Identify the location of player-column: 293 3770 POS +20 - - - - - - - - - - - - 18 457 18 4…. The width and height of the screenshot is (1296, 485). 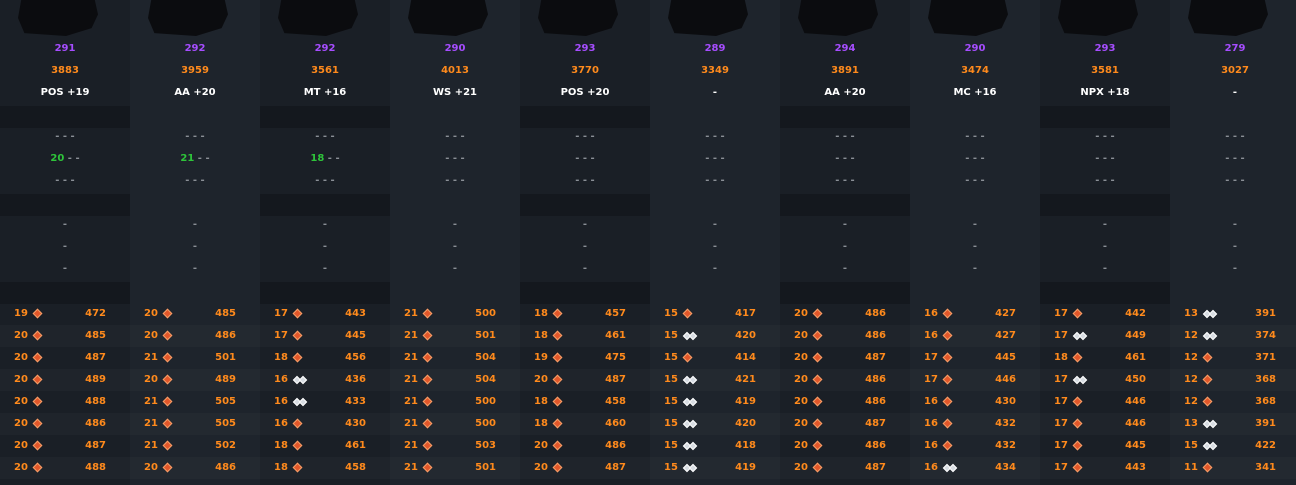
(585, 242).